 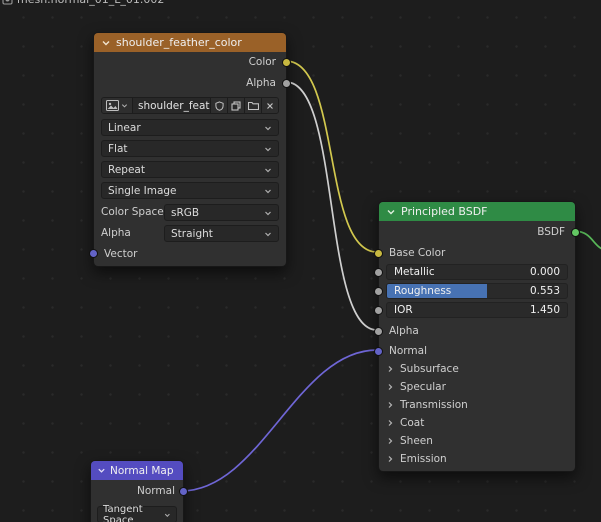 I want to click on extension-dropdown: Repeat, so click(x=190, y=169).